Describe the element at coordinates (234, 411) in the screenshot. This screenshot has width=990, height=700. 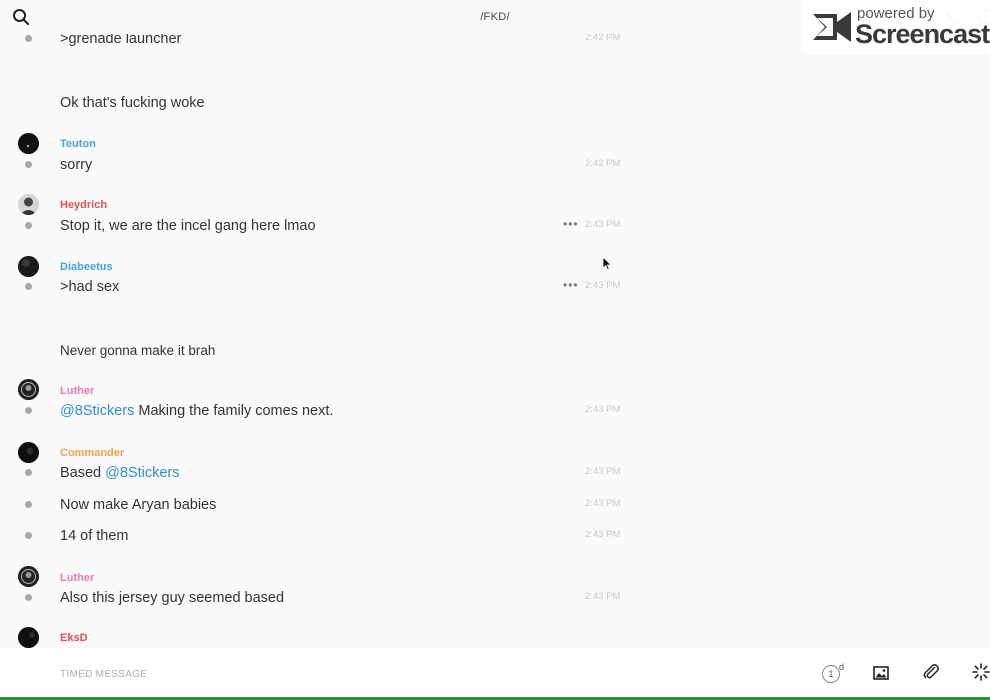
I see `message-body: Making the family comes next.` at that location.